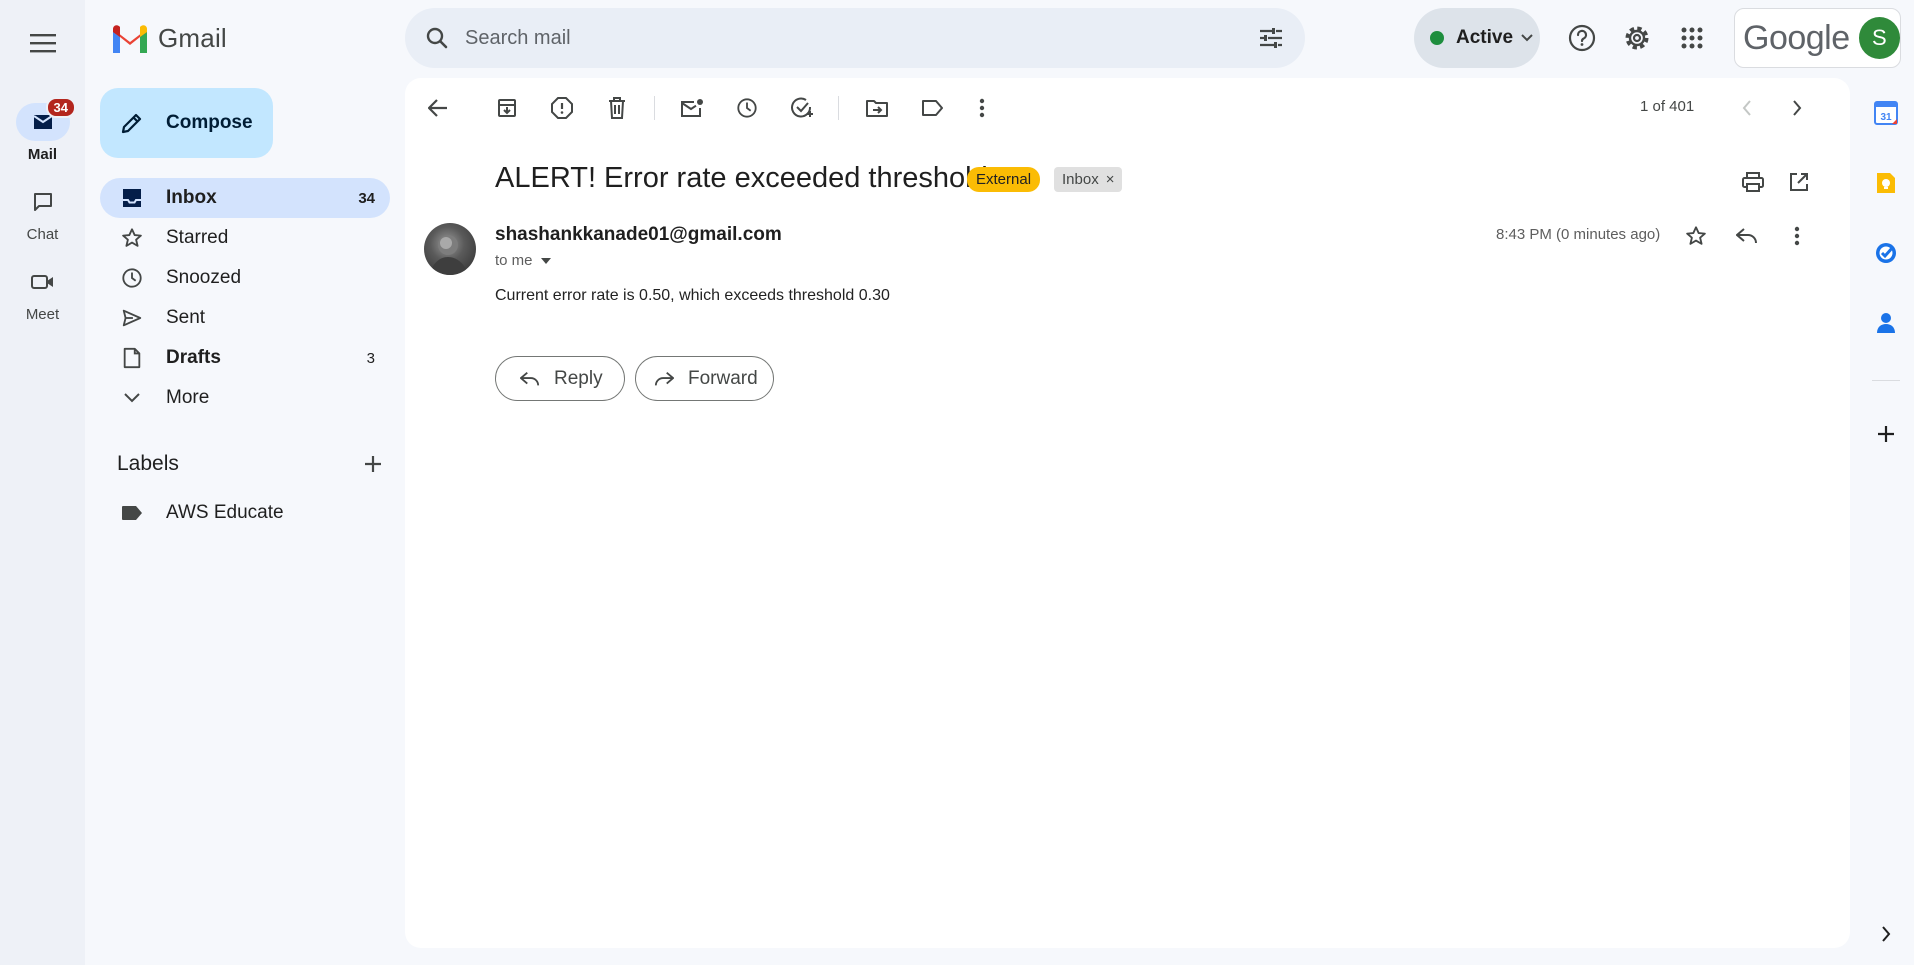 This screenshot has height=965, width=1914. Describe the element at coordinates (192, 37) in the screenshot. I see `app-name: Gmail` at that location.